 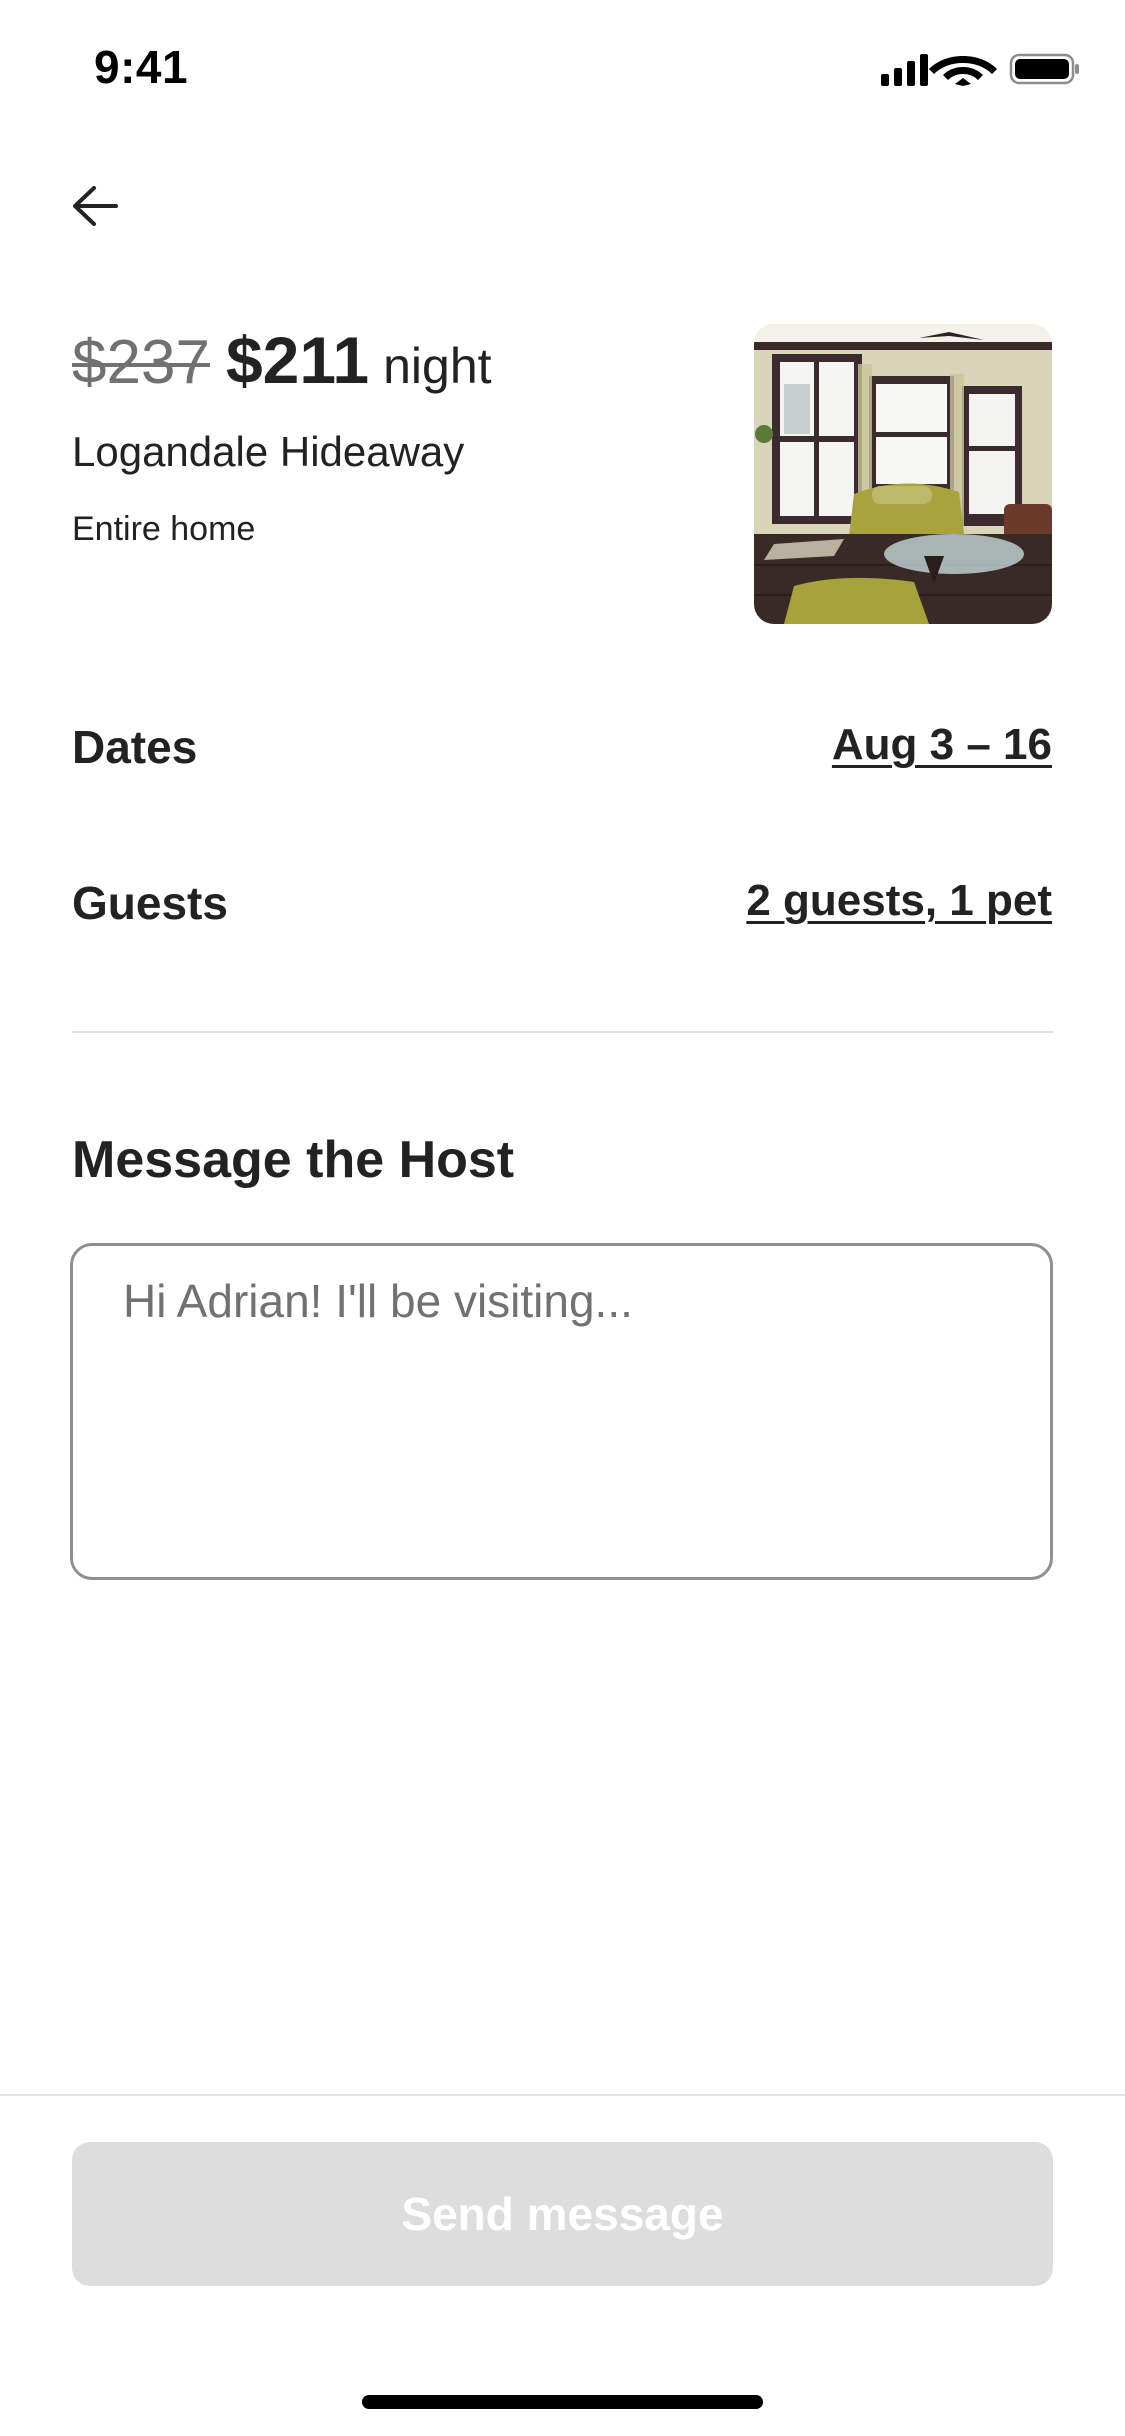 I want to click on message-section-title: Message the Host, so click(x=293, y=1160).